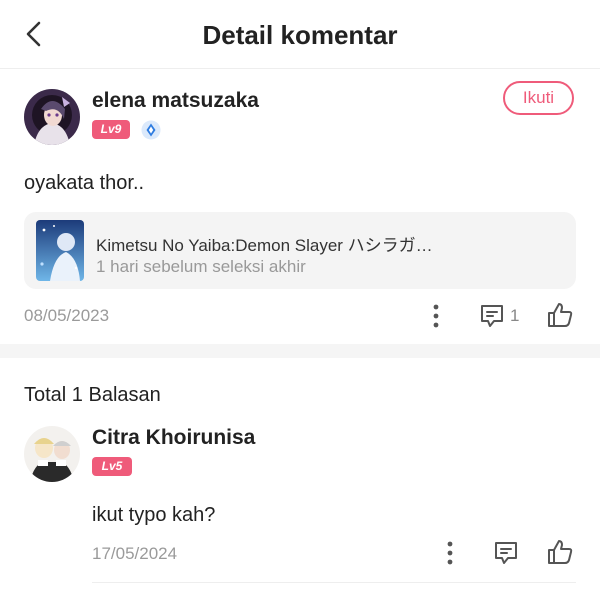 This screenshot has width=600, height=611. I want to click on work-subtitle: 1 hari sebelum seleksi akhir, so click(201, 266).